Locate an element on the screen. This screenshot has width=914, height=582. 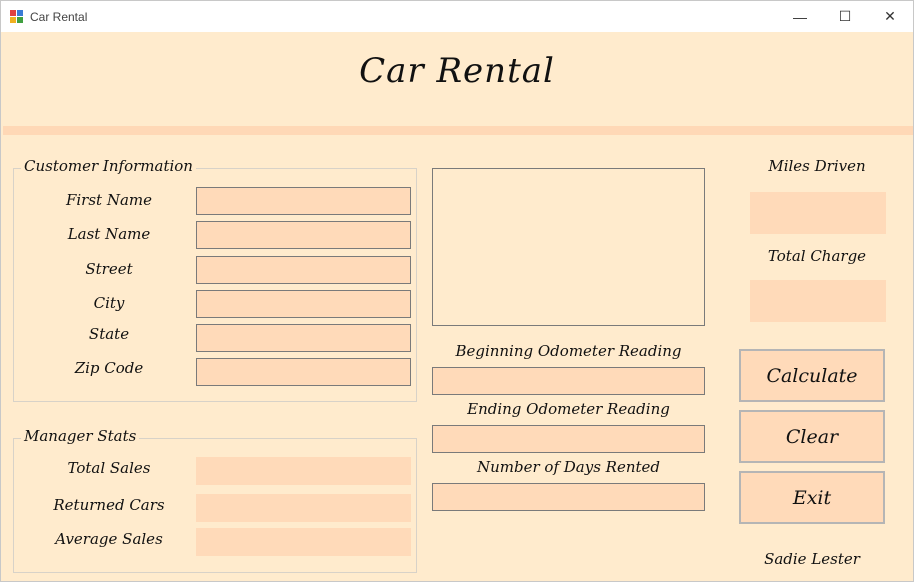
maximize-button: ☐ is located at coordinates (845, 16).